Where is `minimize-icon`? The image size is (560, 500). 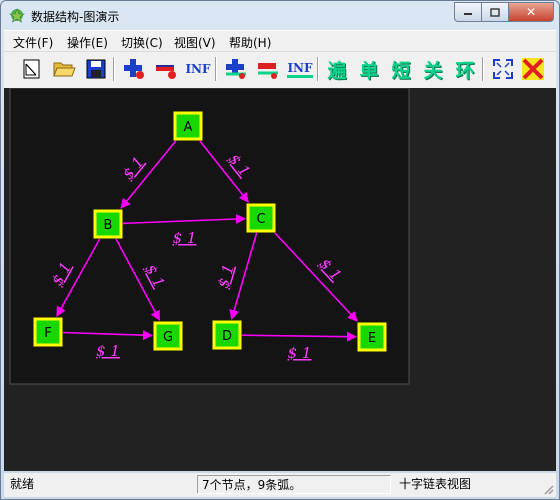 minimize-icon is located at coordinates (468, 14).